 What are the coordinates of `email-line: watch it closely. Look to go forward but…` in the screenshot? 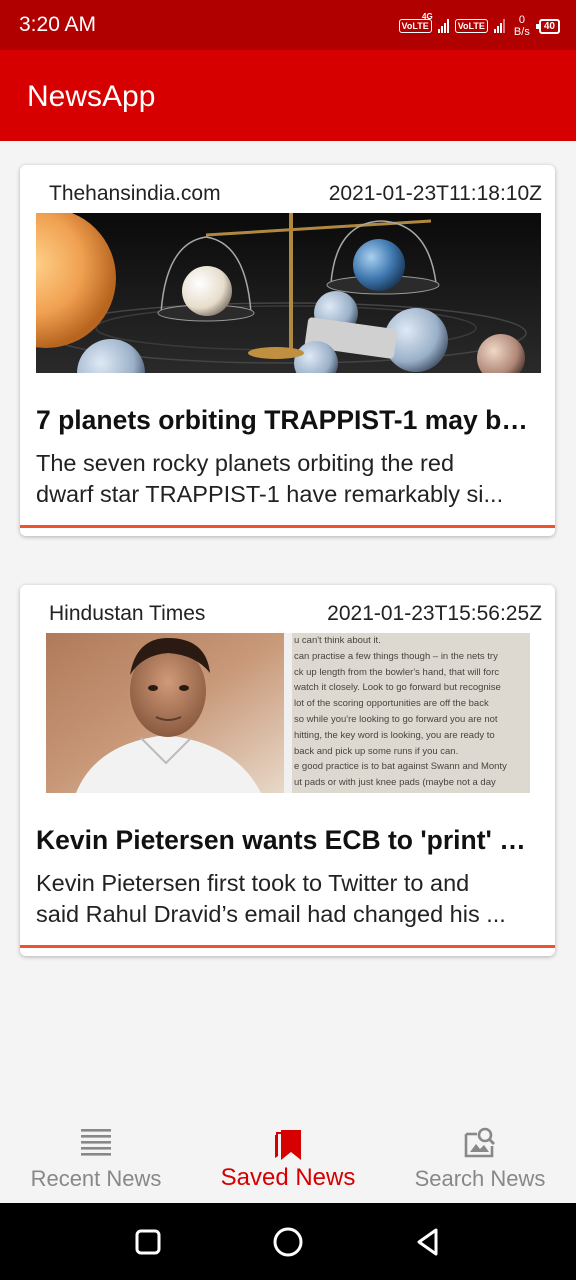 It's located at (397, 688).